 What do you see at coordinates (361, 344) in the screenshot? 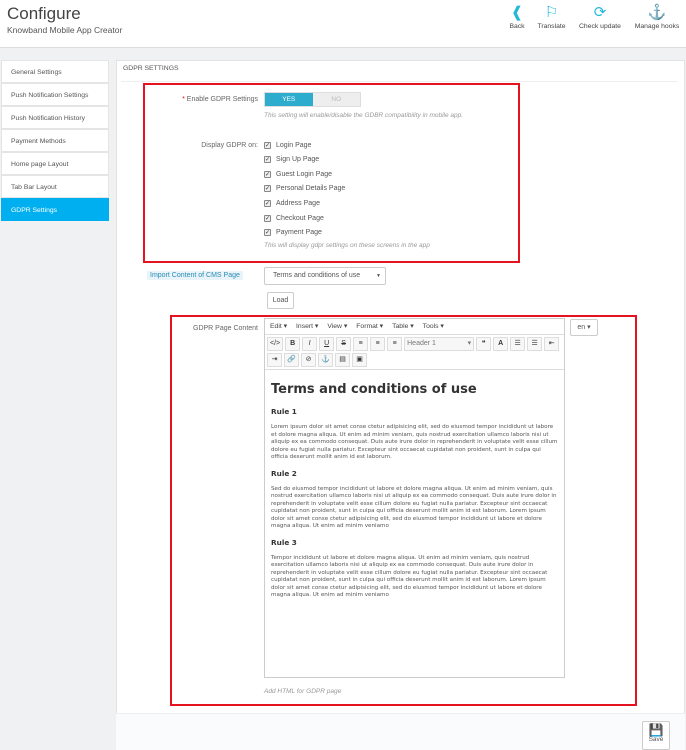
I see `align-left-icon: ≡` at bounding box center [361, 344].